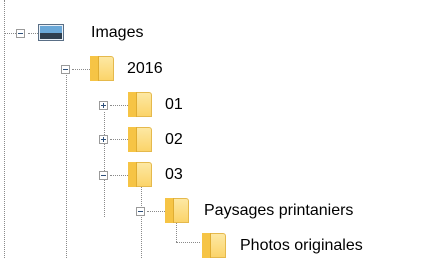 The image size is (428, 258). I want to click on tree-node-label: Photos originales, so click(301, 245).